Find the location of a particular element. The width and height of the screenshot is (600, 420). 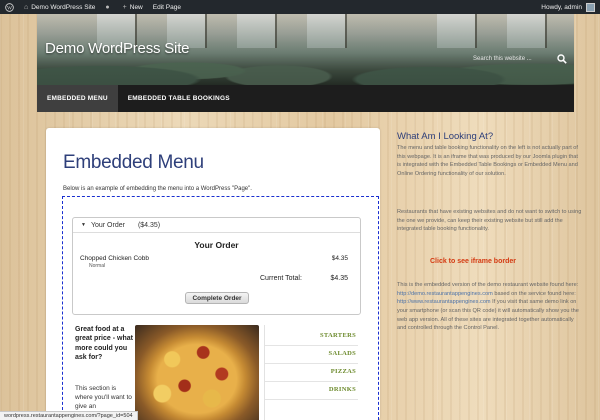

category-pizzas: PIZZAS is located at coordinates (343, 371).